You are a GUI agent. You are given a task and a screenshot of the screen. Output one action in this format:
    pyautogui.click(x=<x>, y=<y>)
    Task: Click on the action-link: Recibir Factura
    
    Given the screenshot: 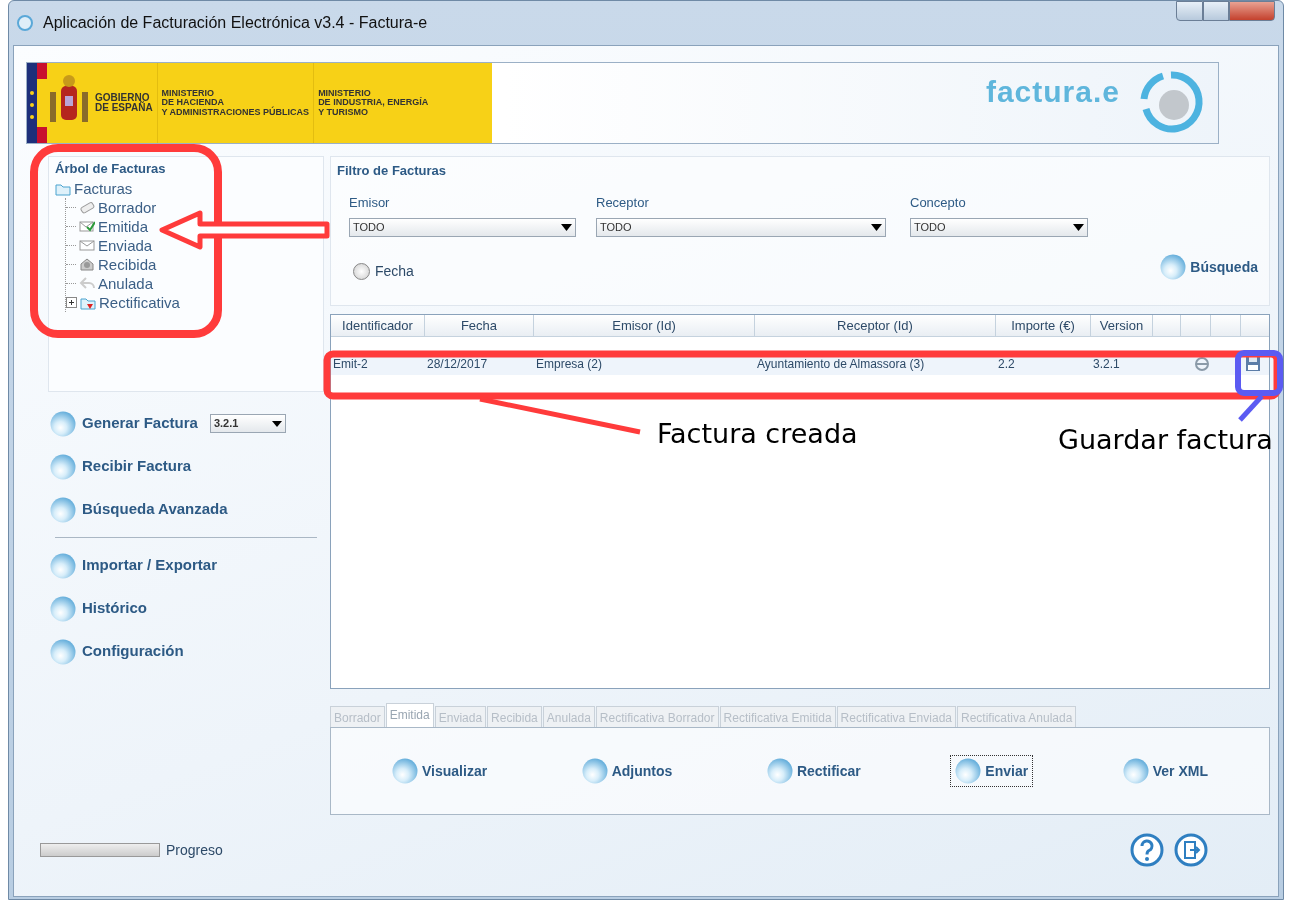 What is the action you would take?
    pyautogui.click(x=137, y=466)
    